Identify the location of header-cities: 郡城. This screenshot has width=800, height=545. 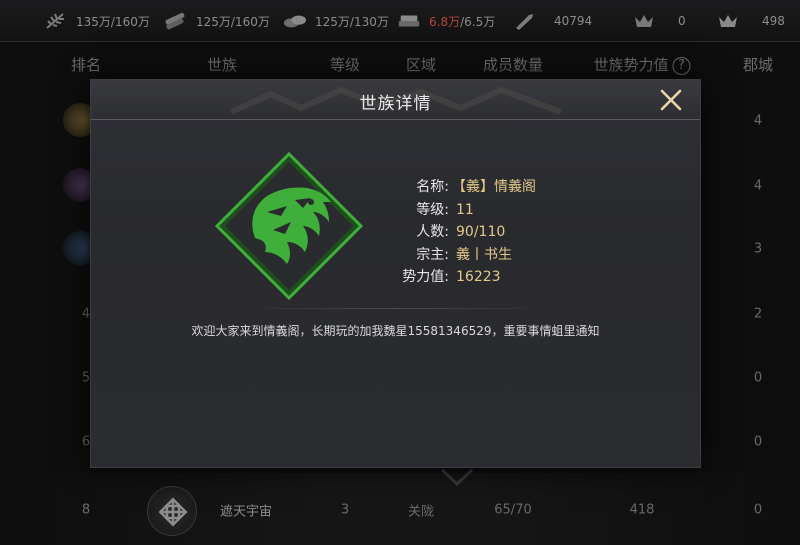
(758, 64).